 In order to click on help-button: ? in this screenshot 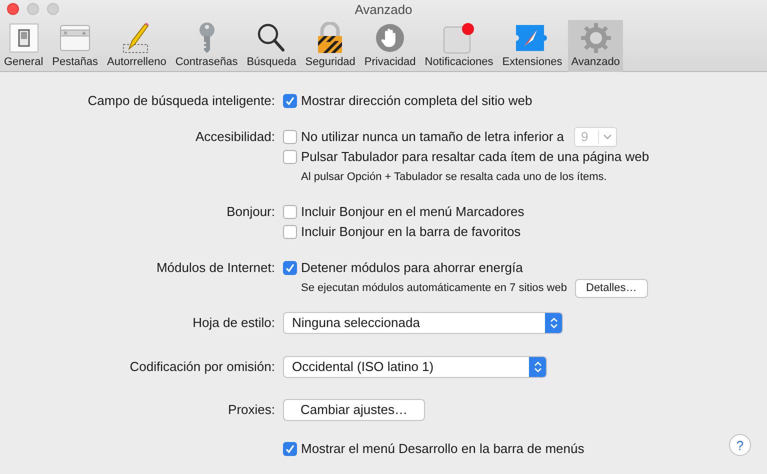, I will do `click(740, 445)`.